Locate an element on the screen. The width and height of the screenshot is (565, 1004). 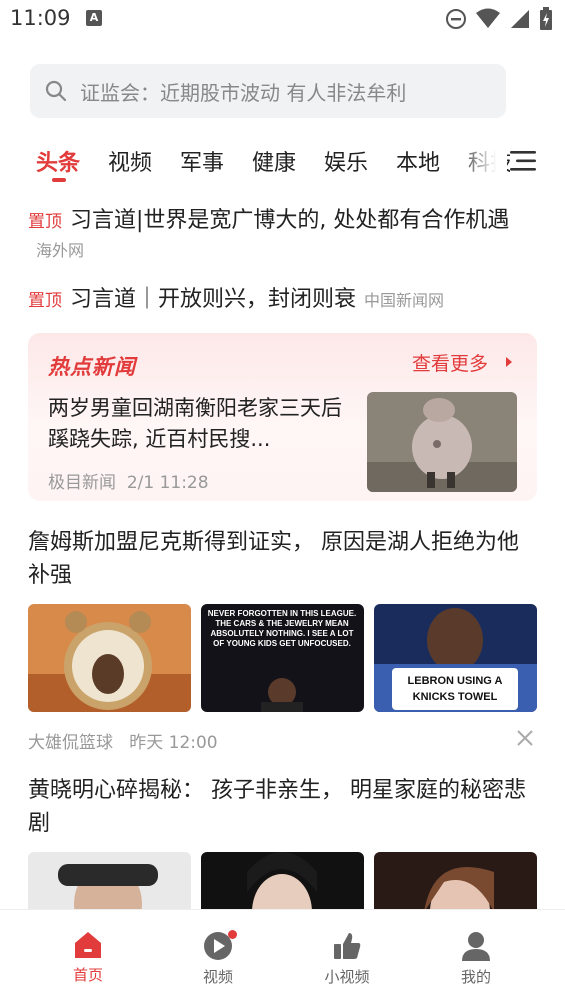
hot-news-time: 2/1 11:28 is located at coordinates (167, 483).